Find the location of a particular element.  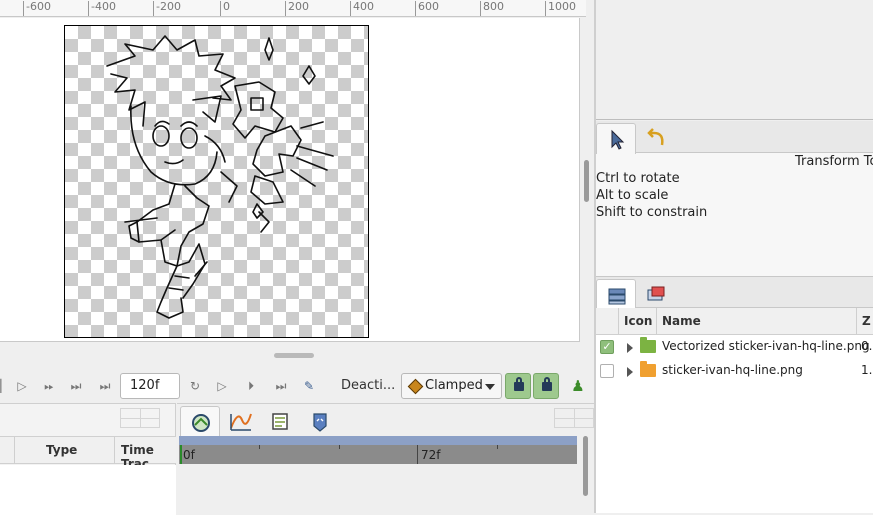

time-ruler: 0f 72f is located at coordinates (378, 454).